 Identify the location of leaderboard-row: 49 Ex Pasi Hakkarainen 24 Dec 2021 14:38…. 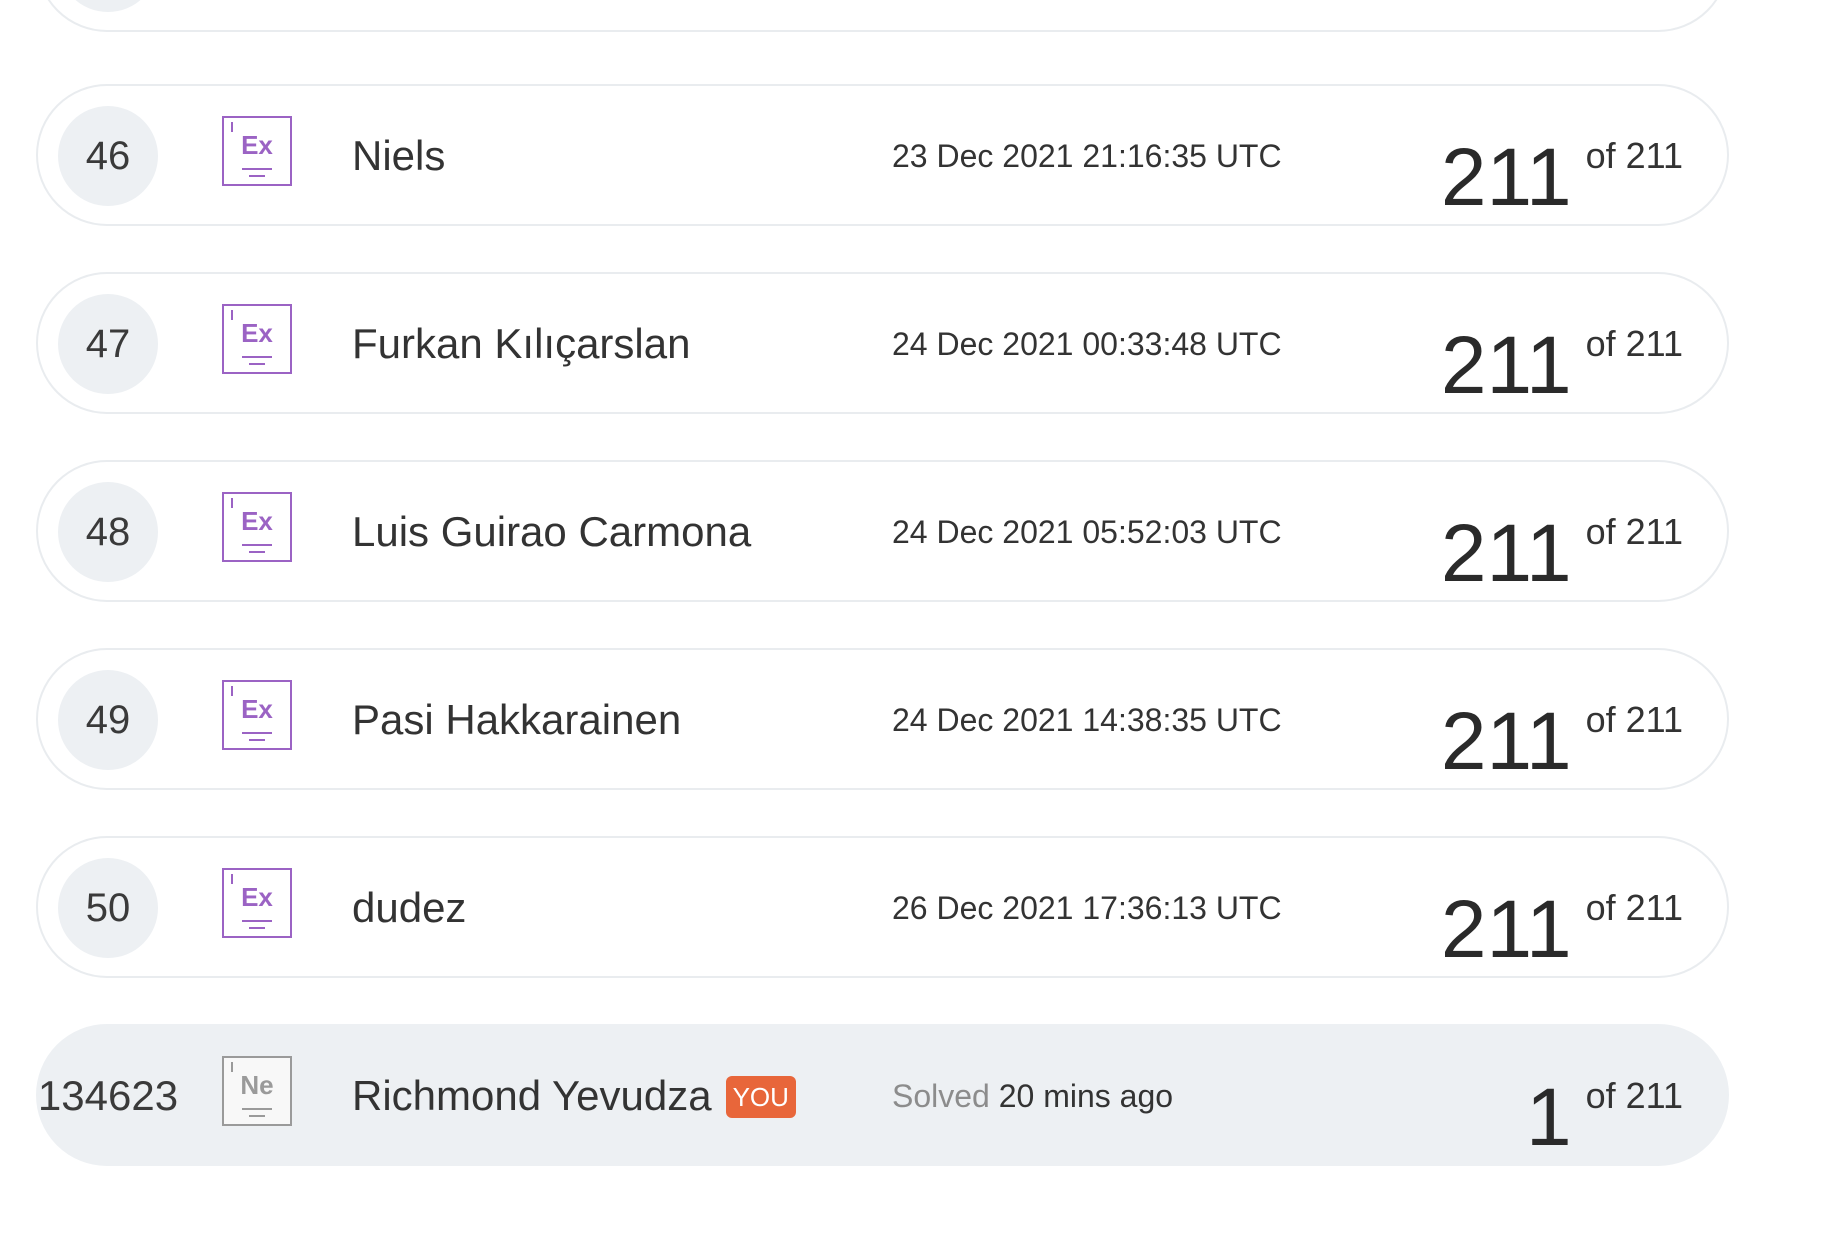
(882, 719).